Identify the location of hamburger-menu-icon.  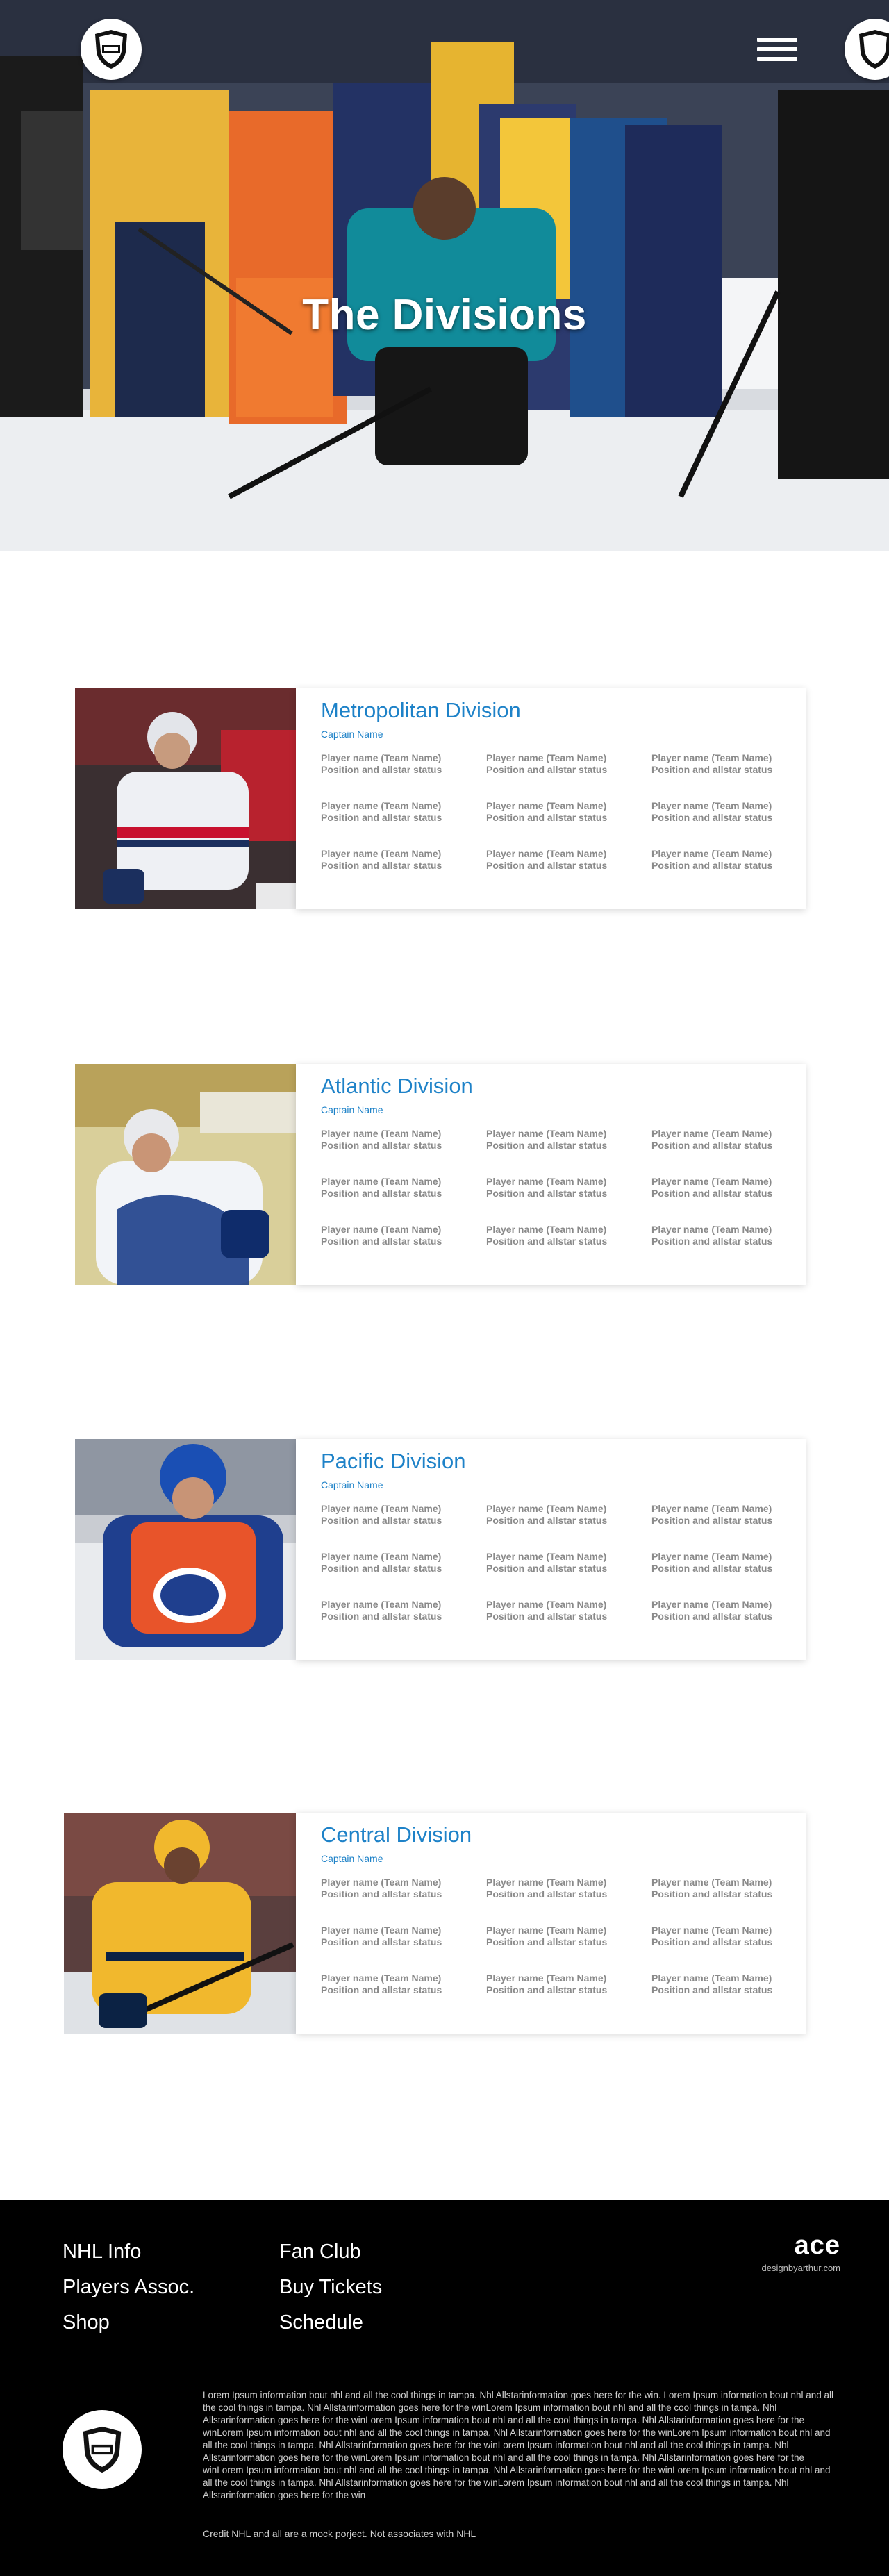
(777, 51).